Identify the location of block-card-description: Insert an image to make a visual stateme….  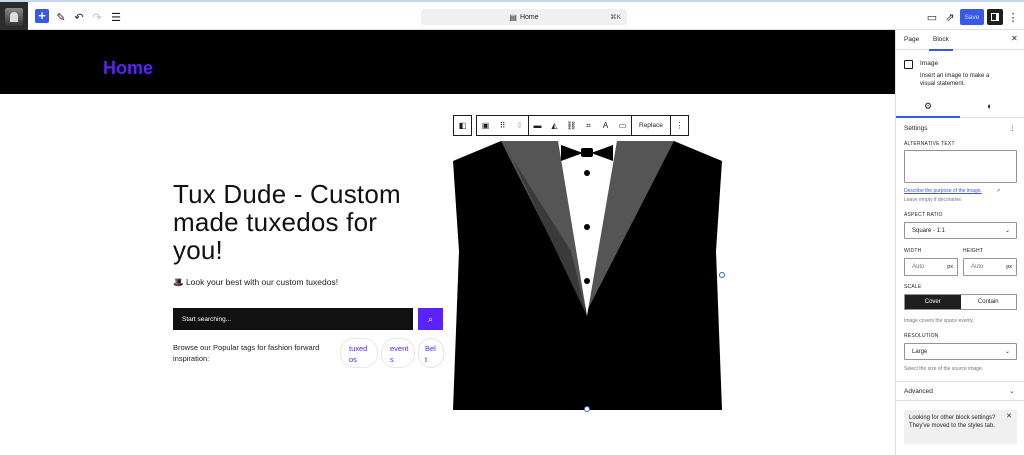
(955, 80).